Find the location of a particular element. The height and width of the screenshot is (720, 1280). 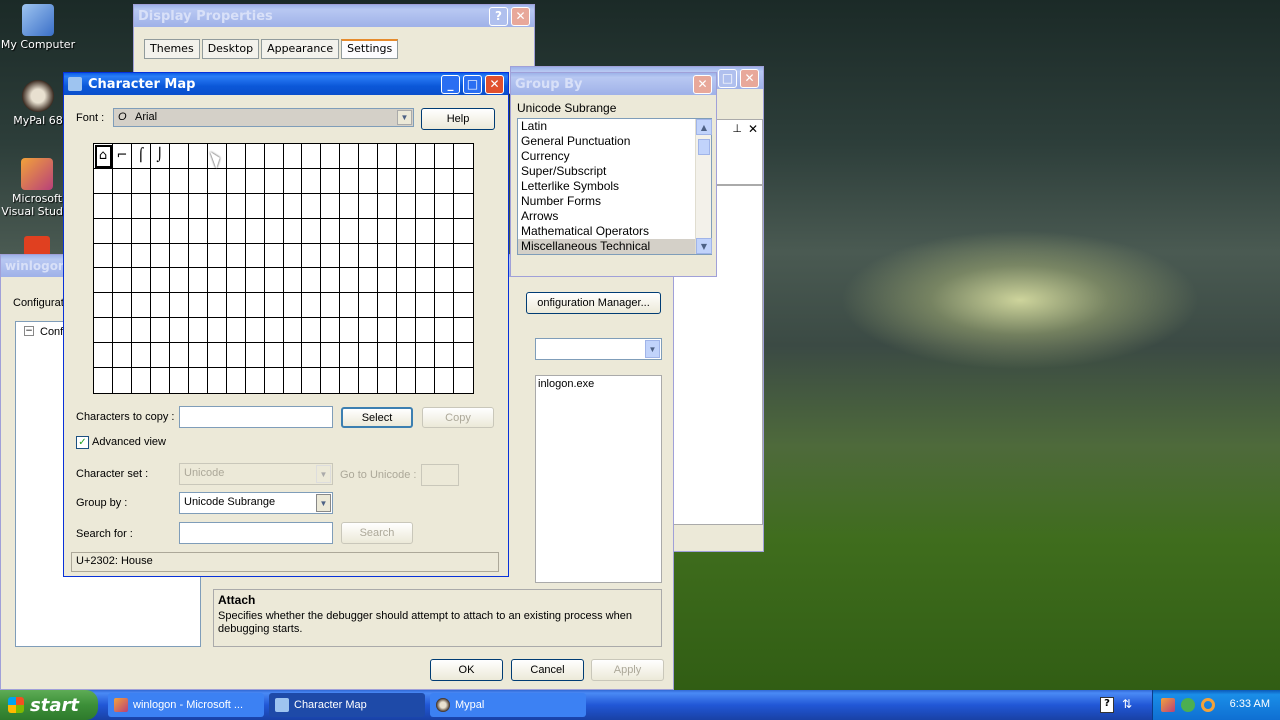

group-by-titlebar: Group By ✕ is located at coordinates (613, 84).